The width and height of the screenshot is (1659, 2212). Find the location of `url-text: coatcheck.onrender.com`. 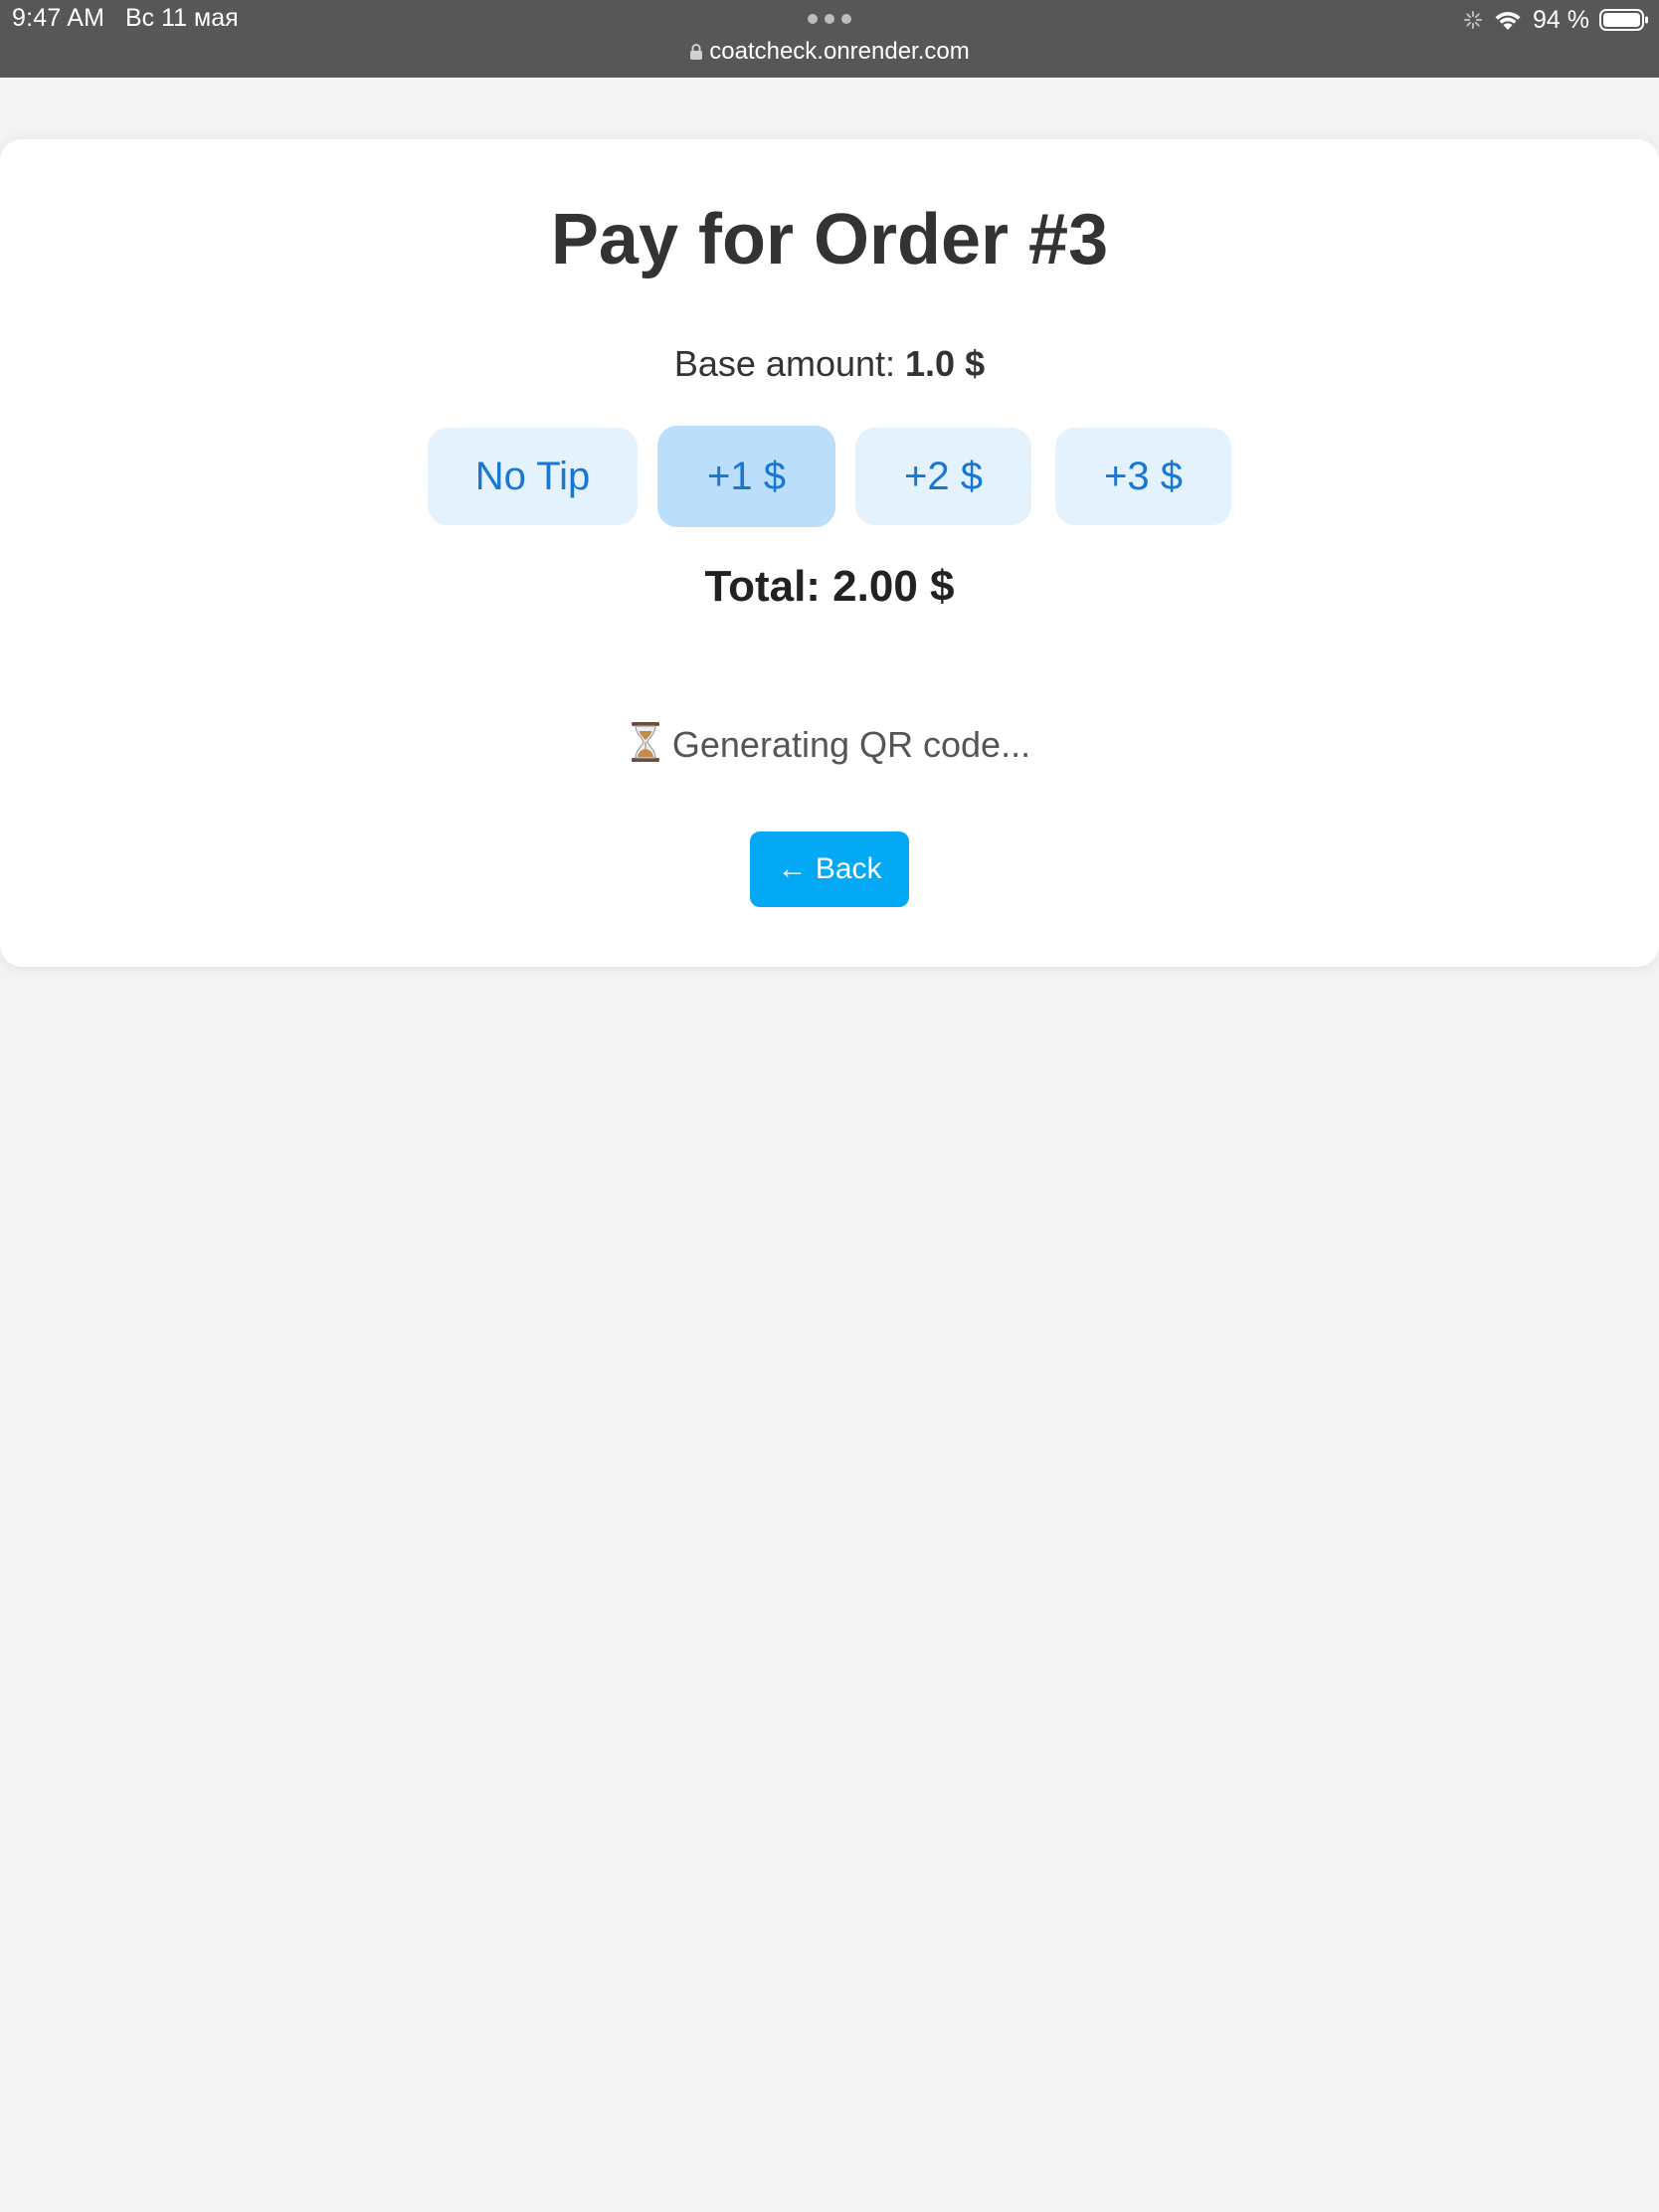

url-text: coatcheck.onrender.com is located at coordinates (839, 51).